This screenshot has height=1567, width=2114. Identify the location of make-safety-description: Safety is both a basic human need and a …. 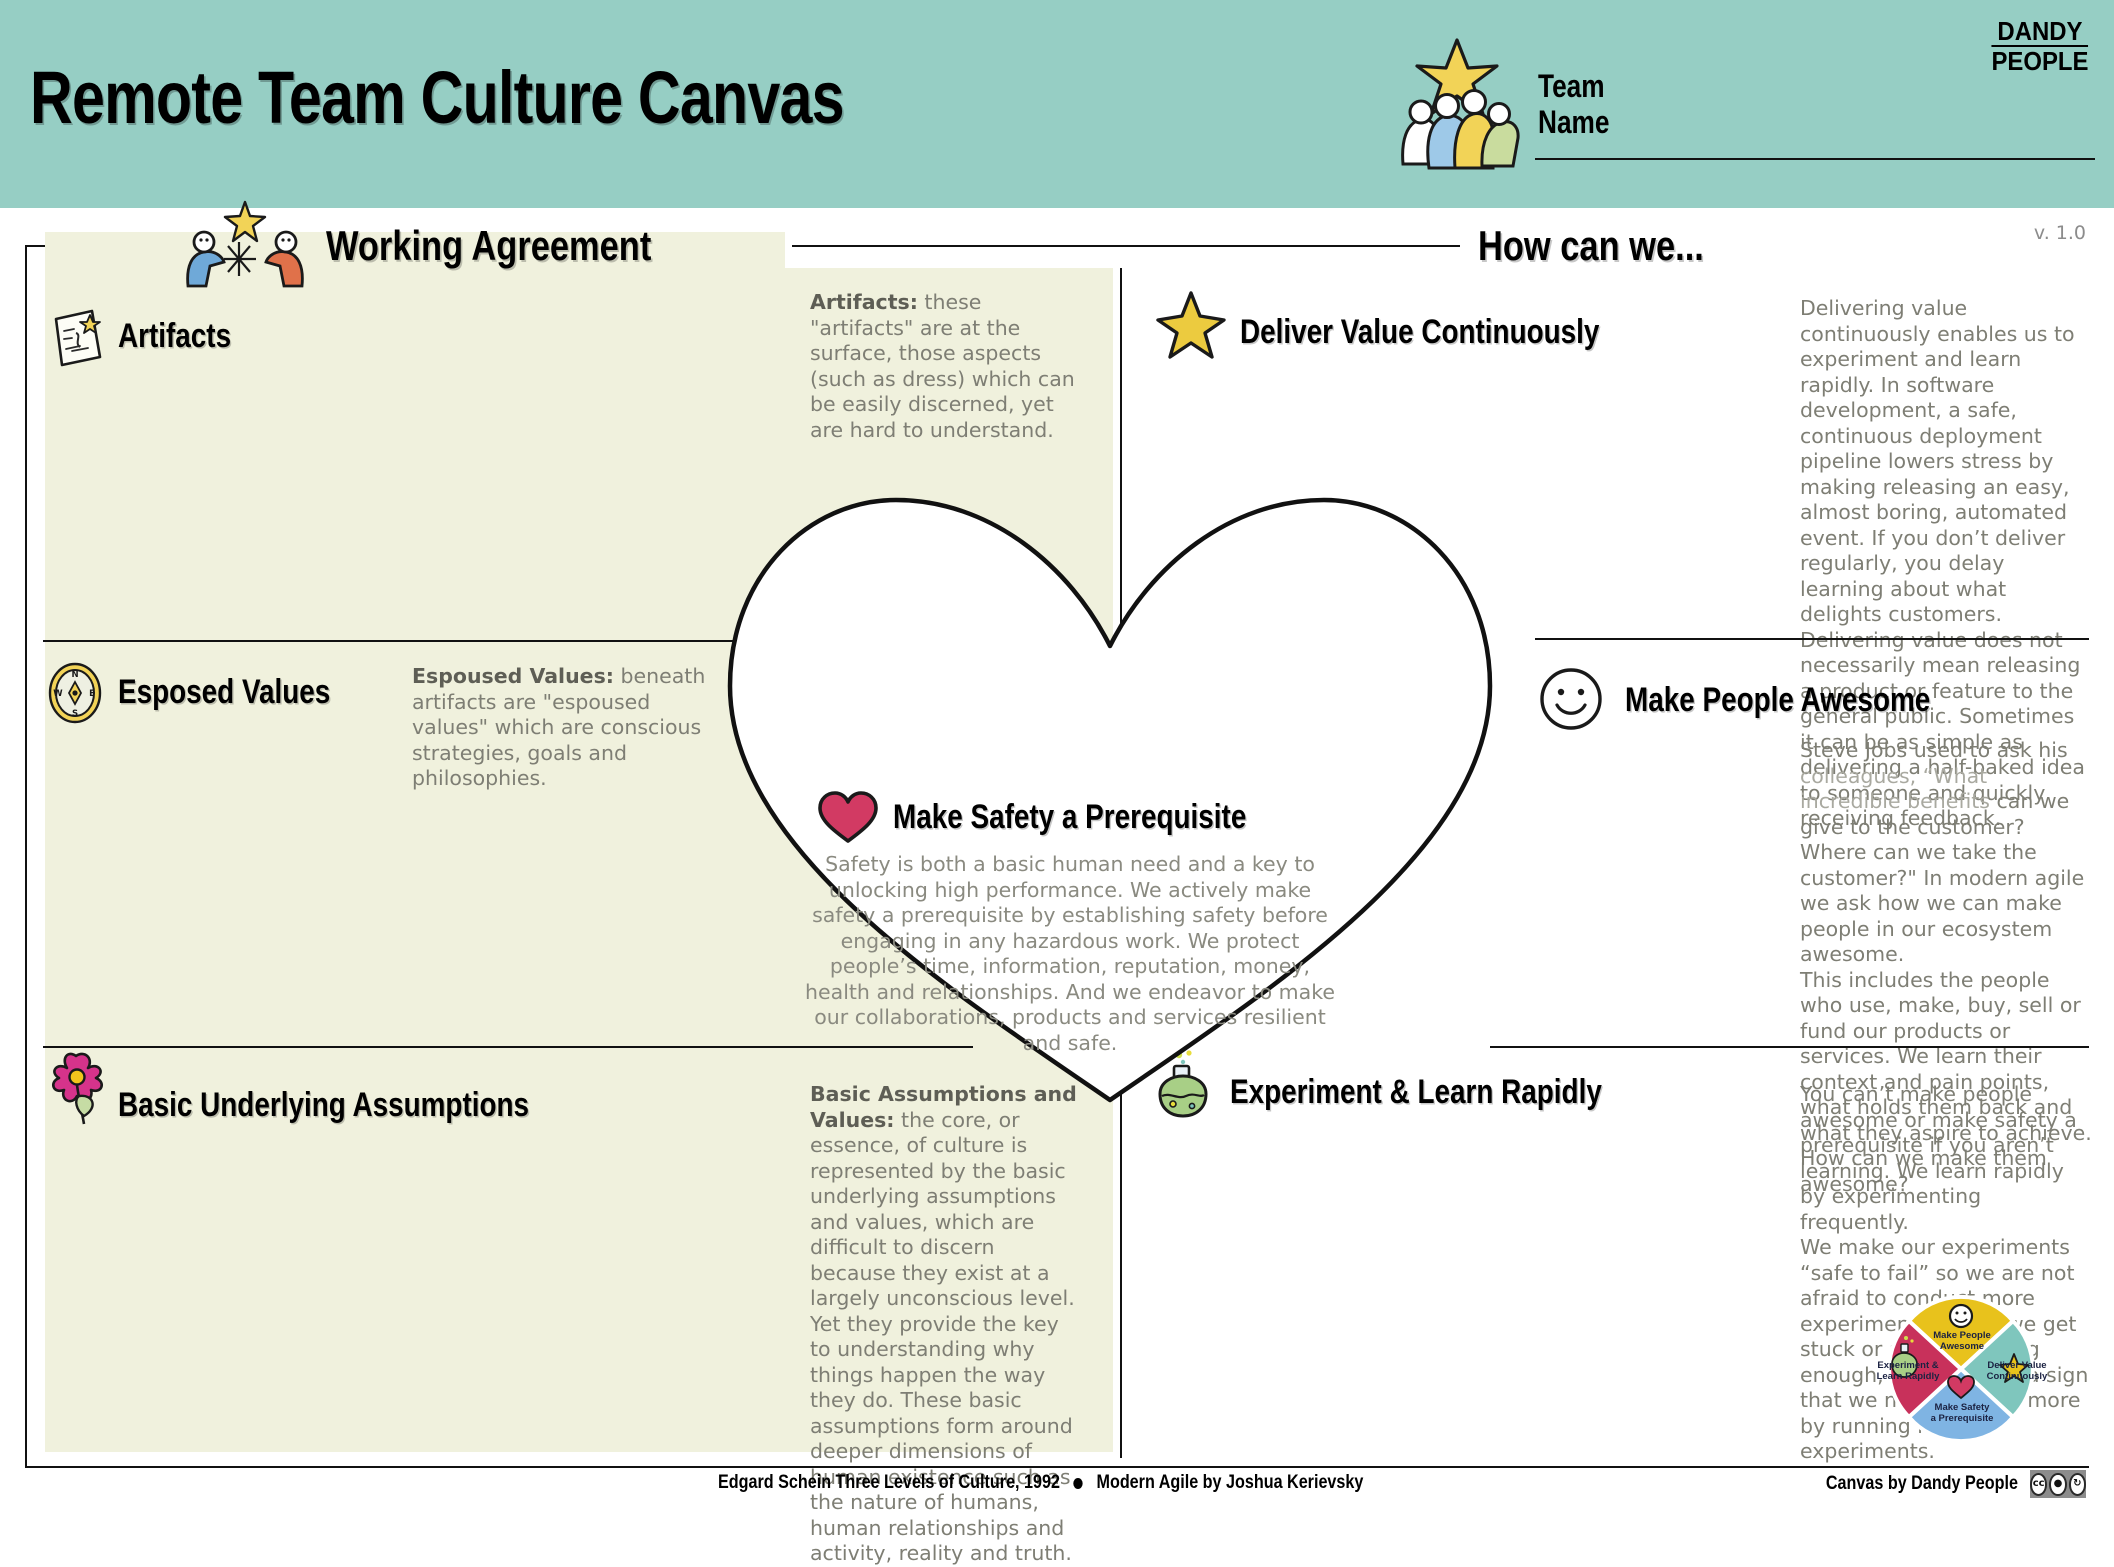
(1070, 953).